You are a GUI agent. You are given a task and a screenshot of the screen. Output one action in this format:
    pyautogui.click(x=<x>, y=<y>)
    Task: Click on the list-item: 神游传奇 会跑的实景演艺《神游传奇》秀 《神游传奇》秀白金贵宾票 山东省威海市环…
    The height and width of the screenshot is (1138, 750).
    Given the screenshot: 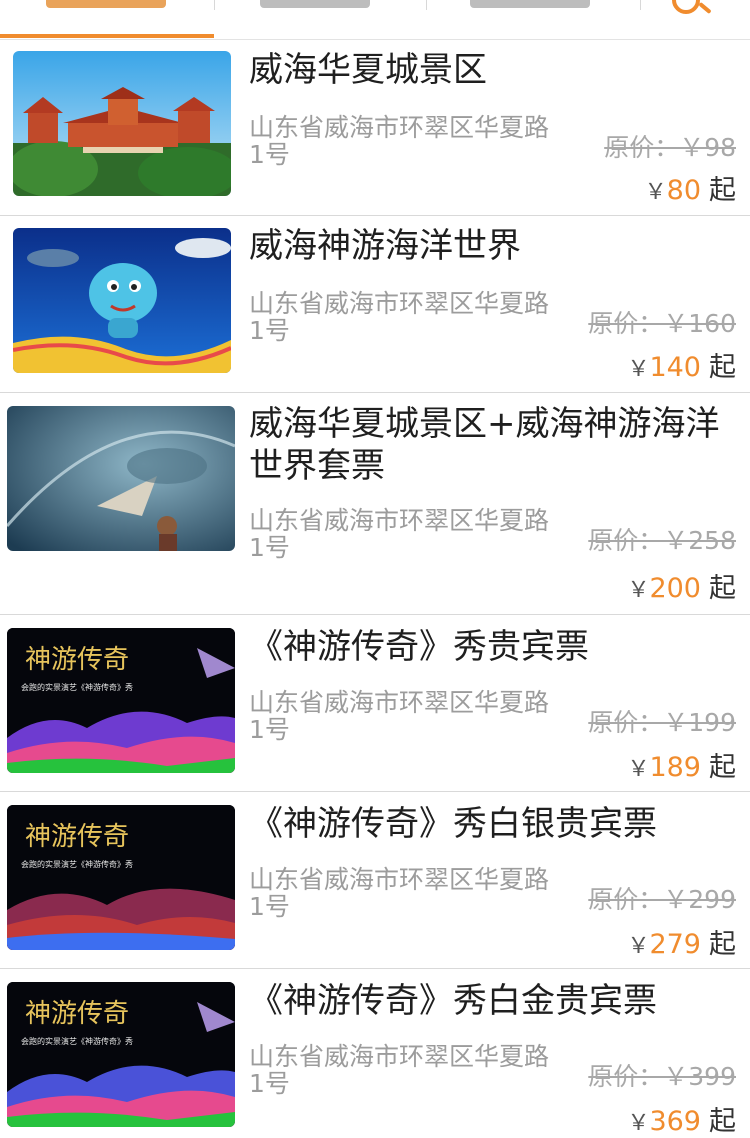 What is the action you would take?
    pyautogui.click(x=375, y=1053)
    